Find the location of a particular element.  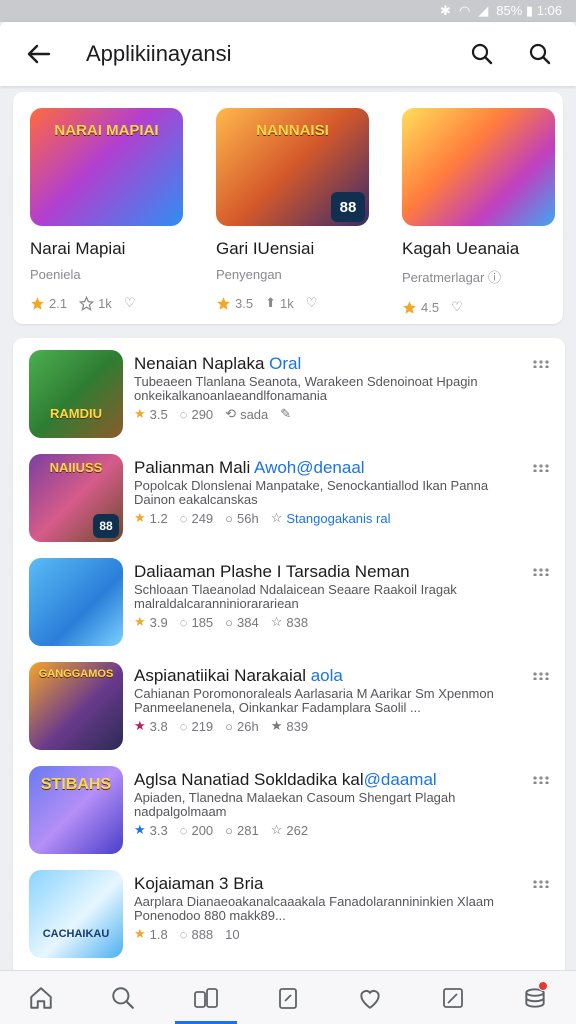

heart-icon is located at coordinates (370, 999).